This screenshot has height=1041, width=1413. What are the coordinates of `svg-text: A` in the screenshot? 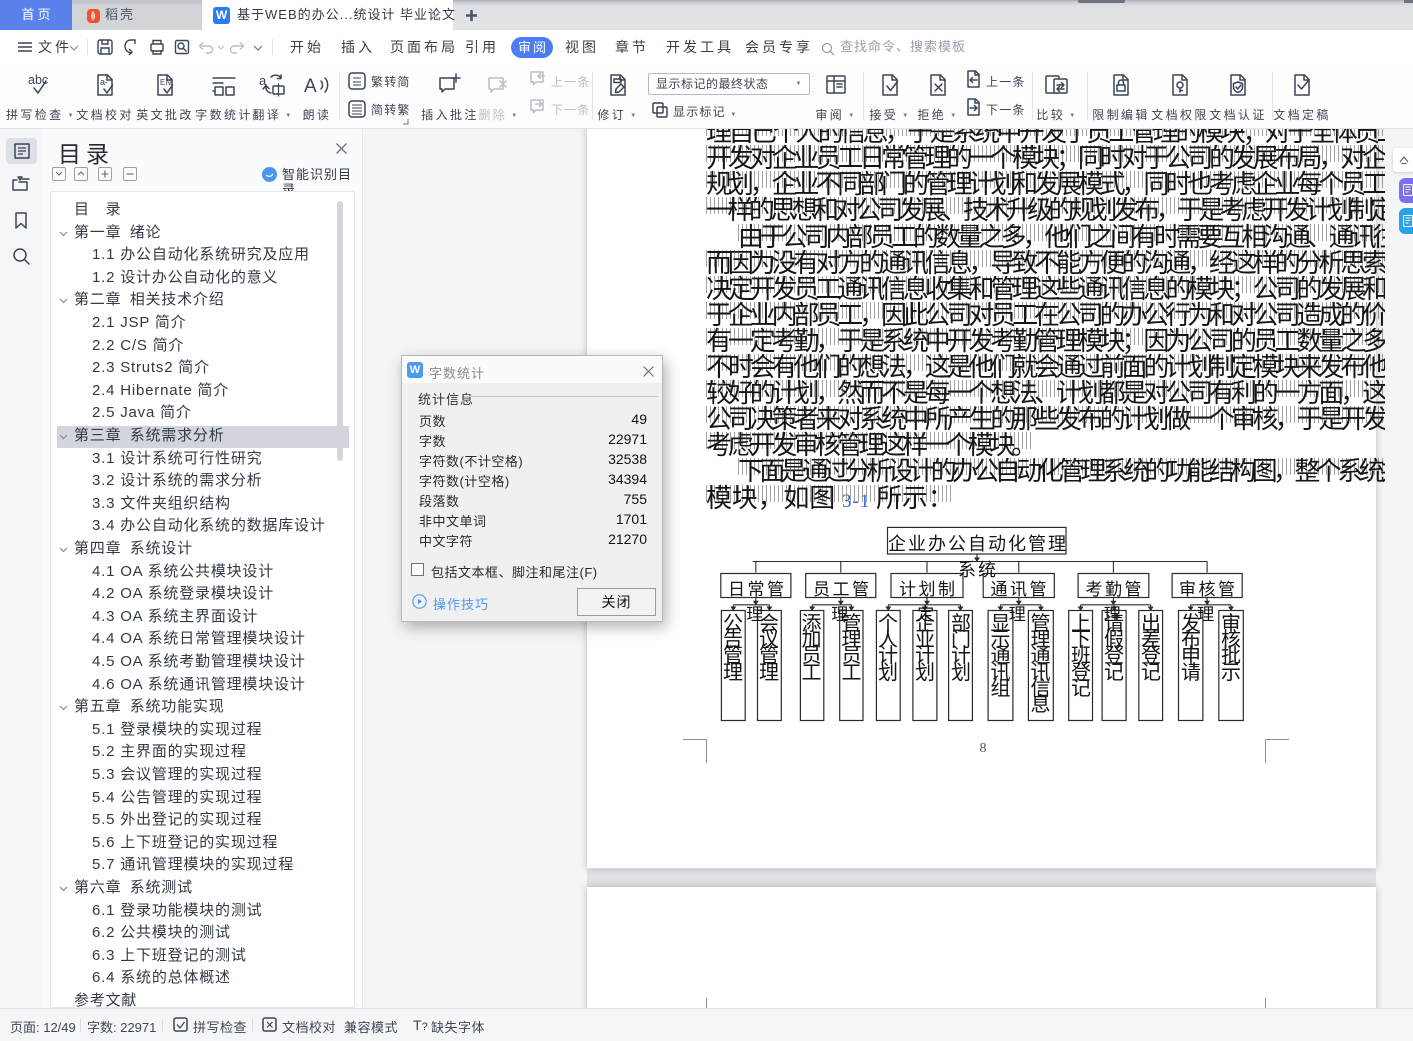 It's located at (310, 86).